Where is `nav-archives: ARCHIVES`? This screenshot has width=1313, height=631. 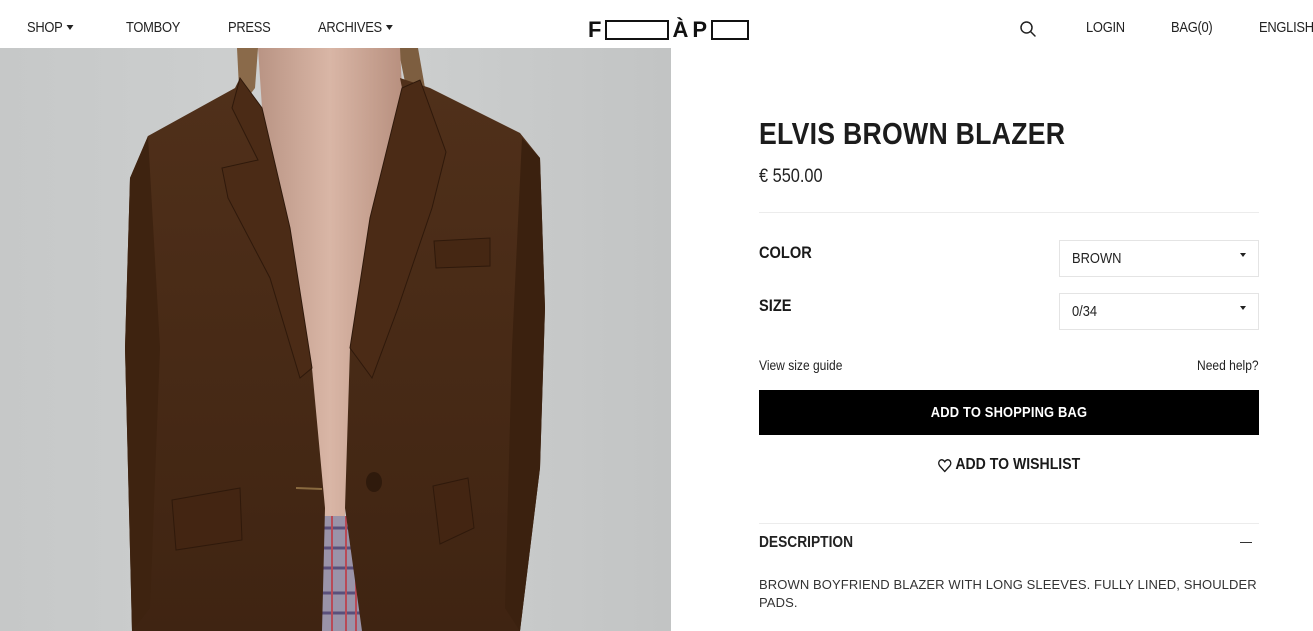 nav-archives: ARCHIVES is located at coordinates (356, 27).